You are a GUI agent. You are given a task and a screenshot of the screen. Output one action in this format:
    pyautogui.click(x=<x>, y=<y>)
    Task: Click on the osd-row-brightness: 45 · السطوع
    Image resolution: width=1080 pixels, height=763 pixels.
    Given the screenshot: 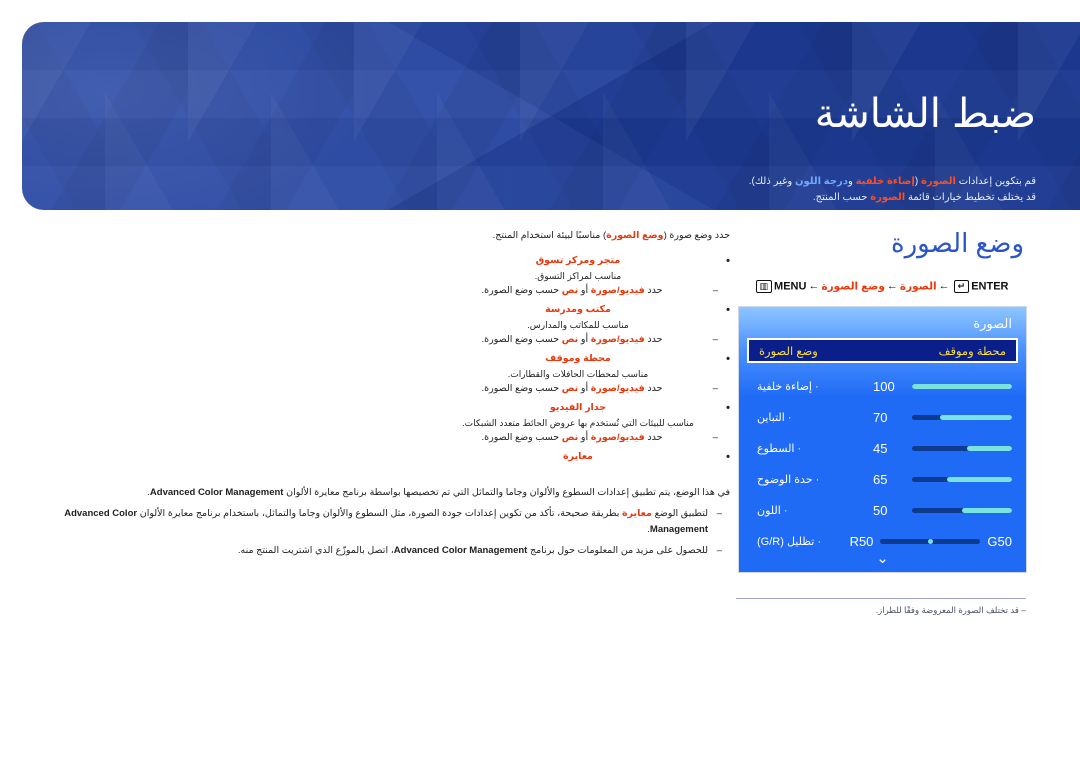 What is the action you would take?
    pyautogui.click(x=882, y=448)
    